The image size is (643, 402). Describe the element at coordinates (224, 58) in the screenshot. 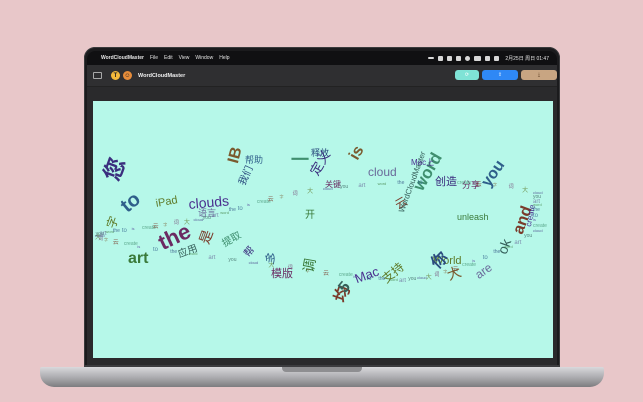

I see `menu-help: Help` at that location.